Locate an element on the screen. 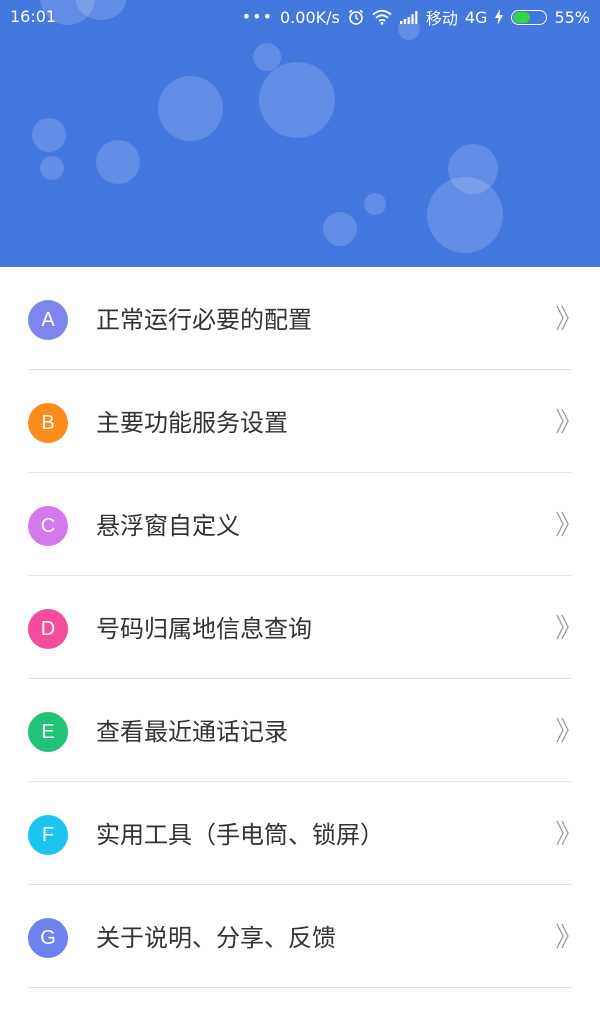  badge-g: G is located at coordinates (48, 938).